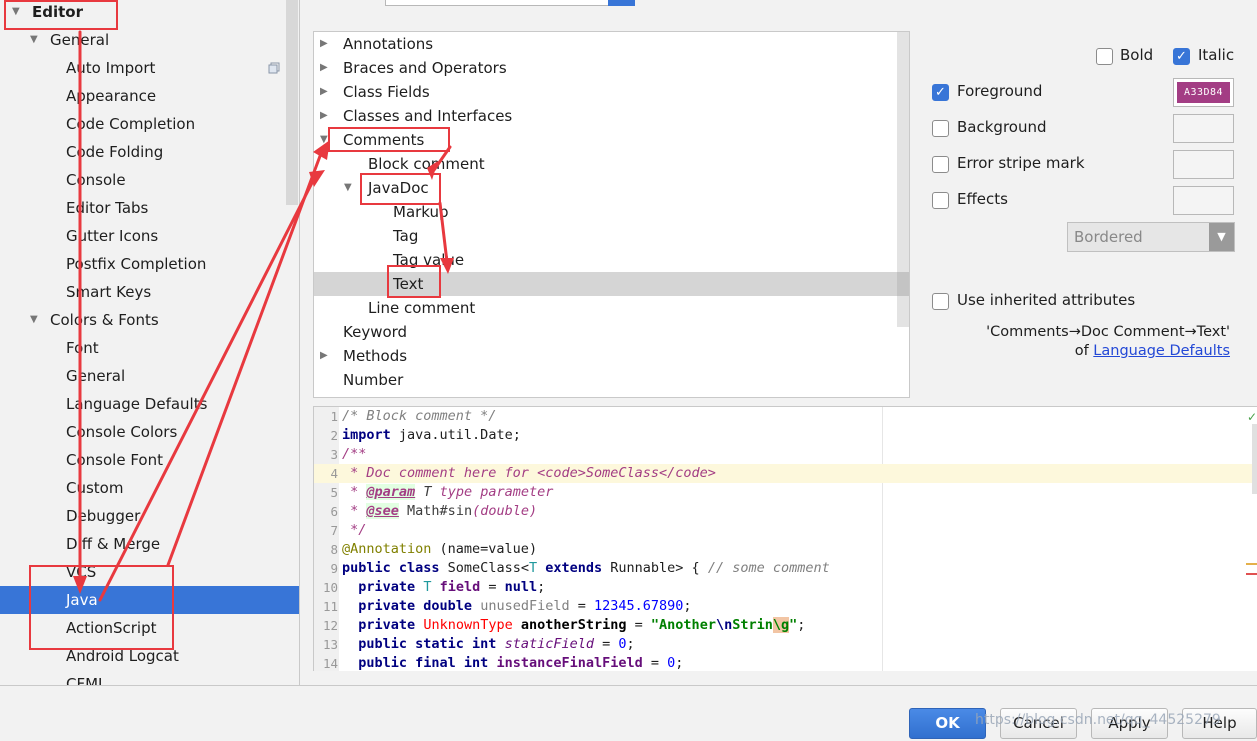  Describe the element at coordinates (86, 680) in the screenshot. I see `sidebar-item-label: CFML` at that location.